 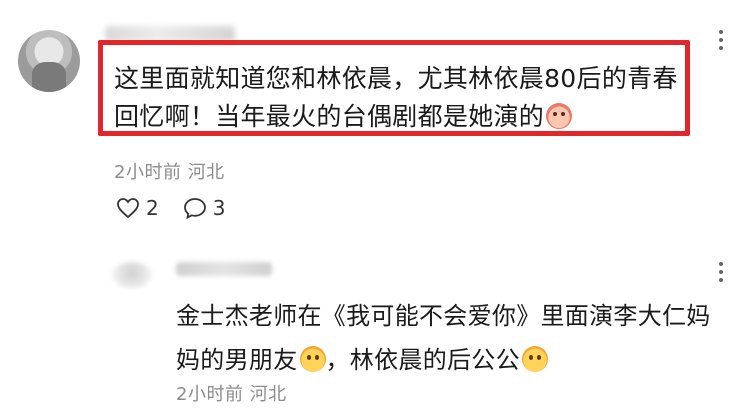 What do you see at coordinates (224, 269) in the screenshot?
I see `reply-username-blurred` at bounding box center [224, 269].